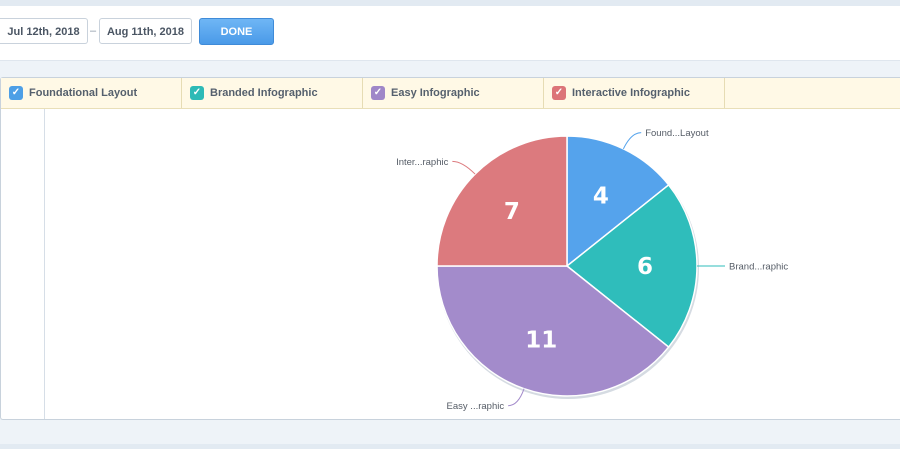  Describe the element at coordinates (645, 267) in the screenshot. I see `slice-value-label: 6` at that location.